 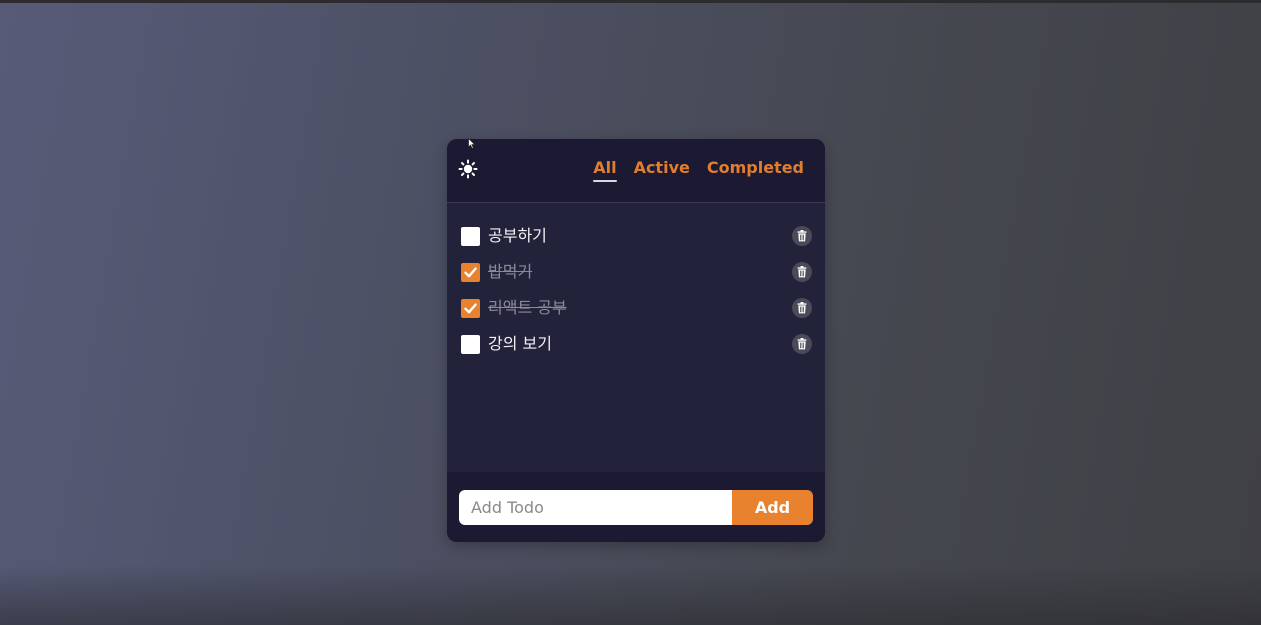 I want to click on sun-icon, so click(x=468, y=169).